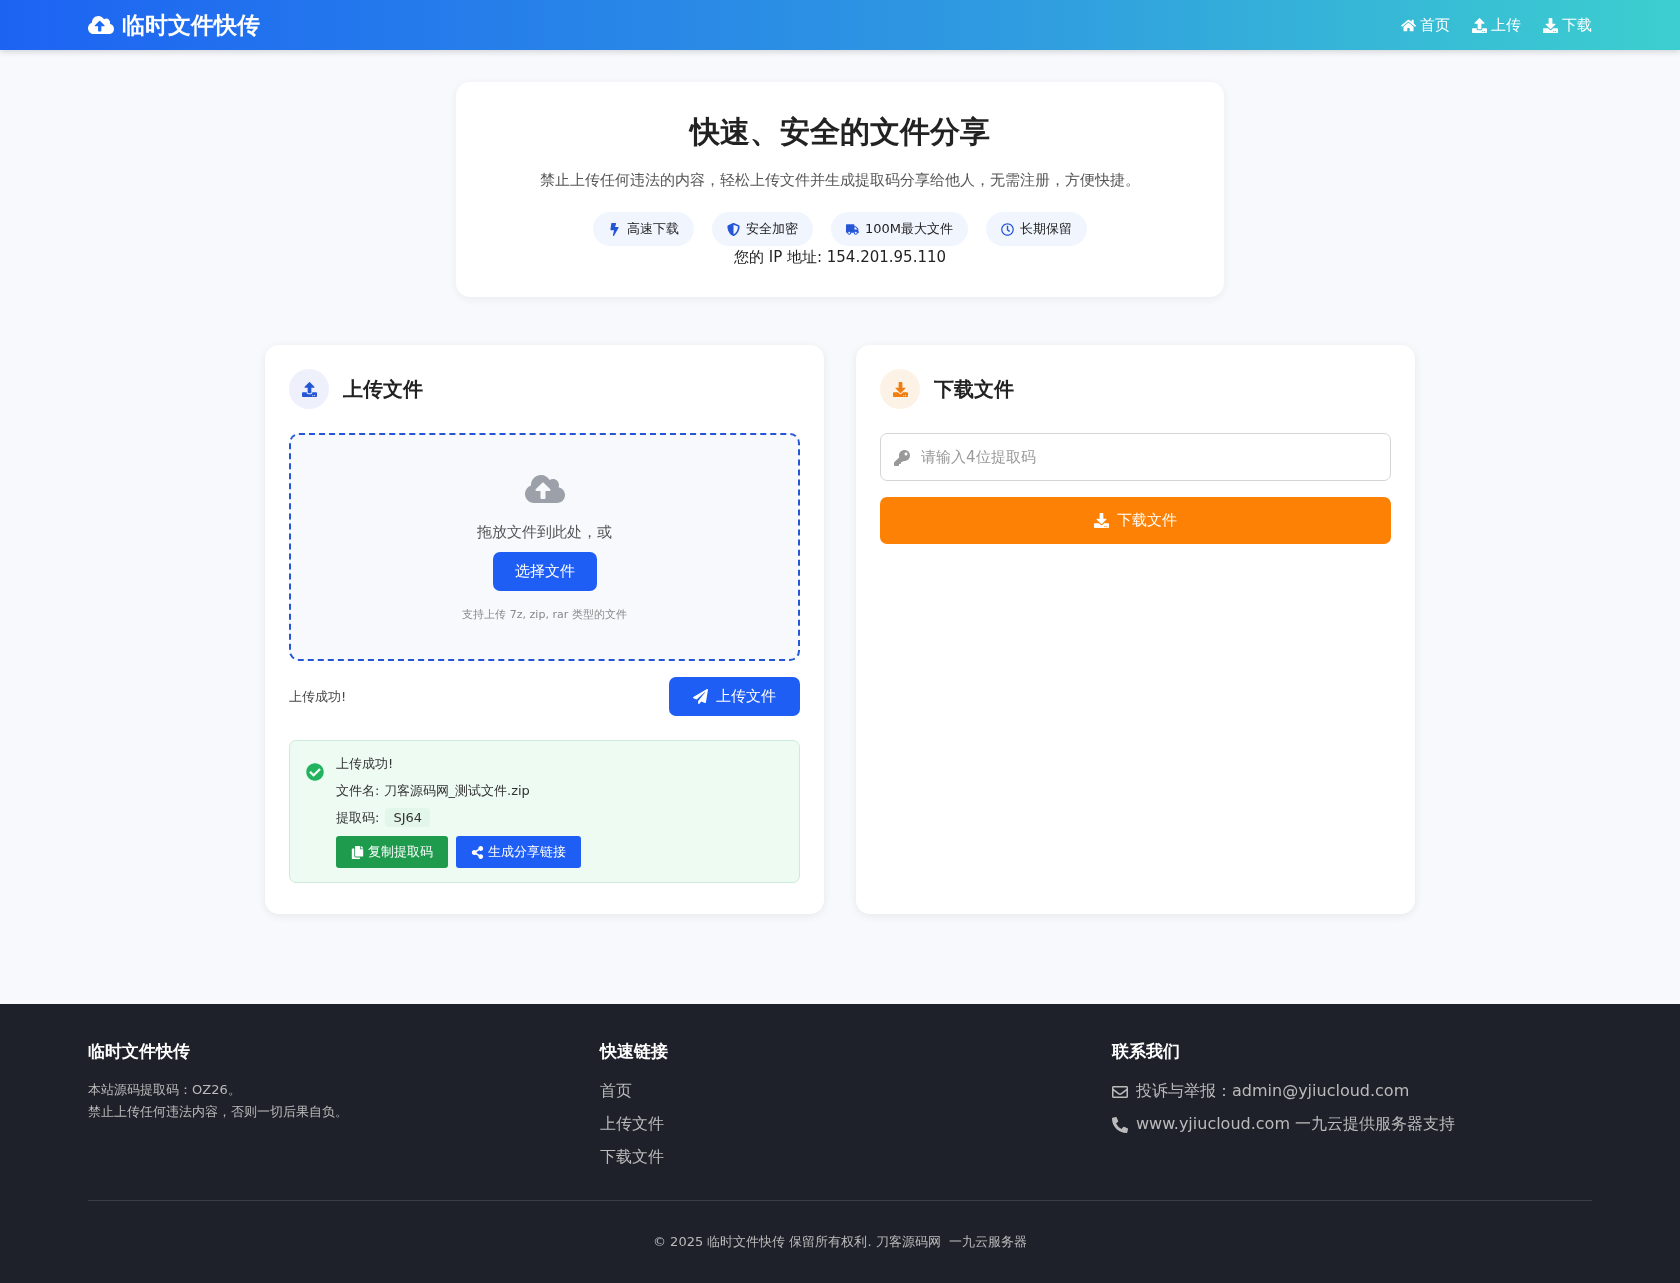  I want to click on share-icon, so click(477, 852).